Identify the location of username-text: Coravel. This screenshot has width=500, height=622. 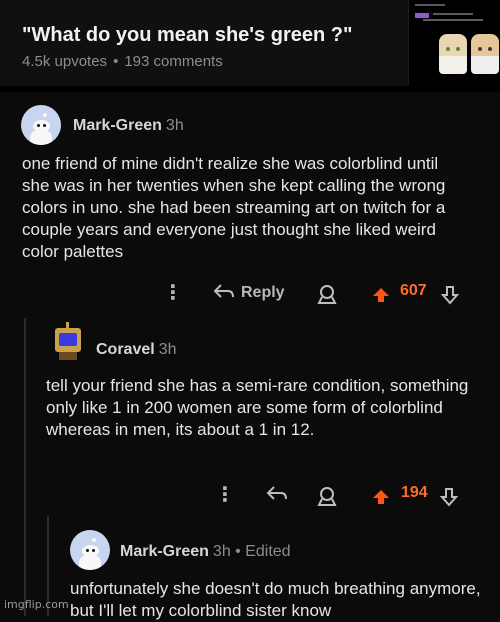
(125, 349).